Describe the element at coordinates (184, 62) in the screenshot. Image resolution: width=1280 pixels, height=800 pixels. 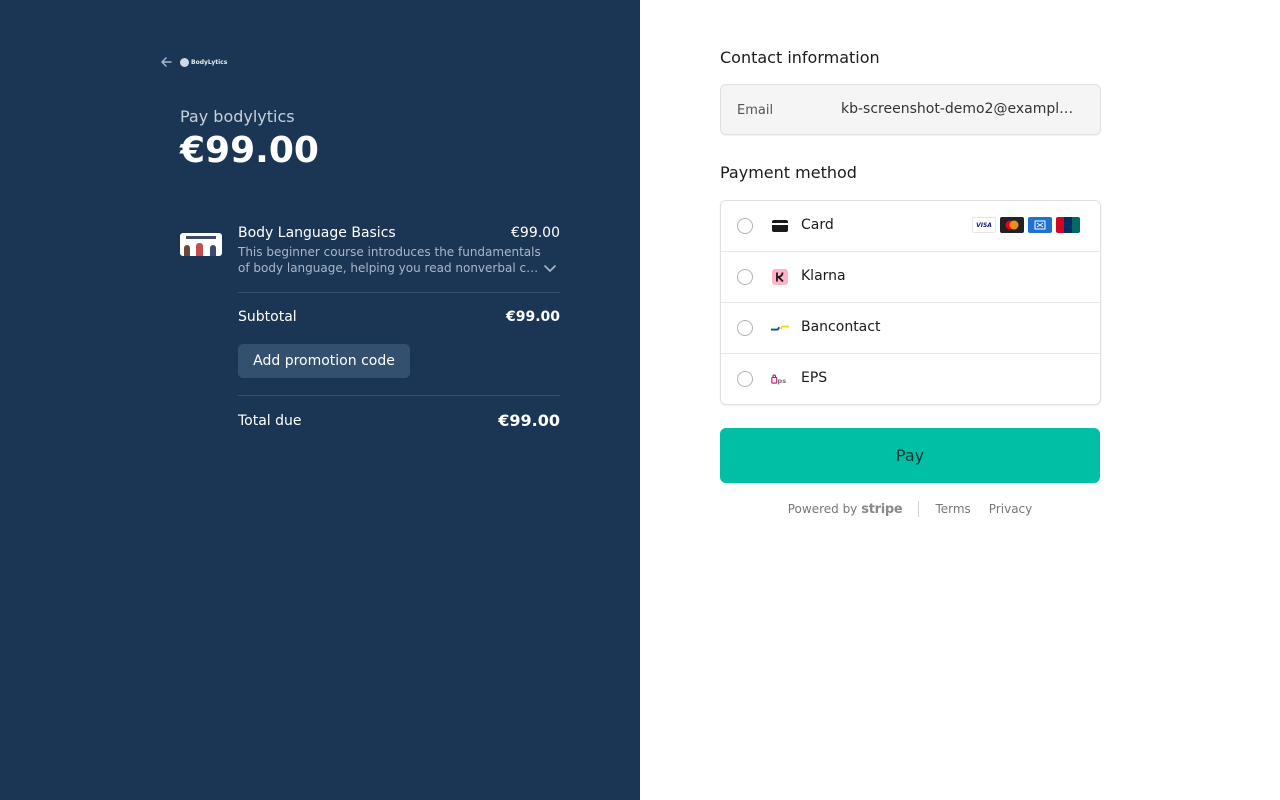
I see `logo-icon` at that location.